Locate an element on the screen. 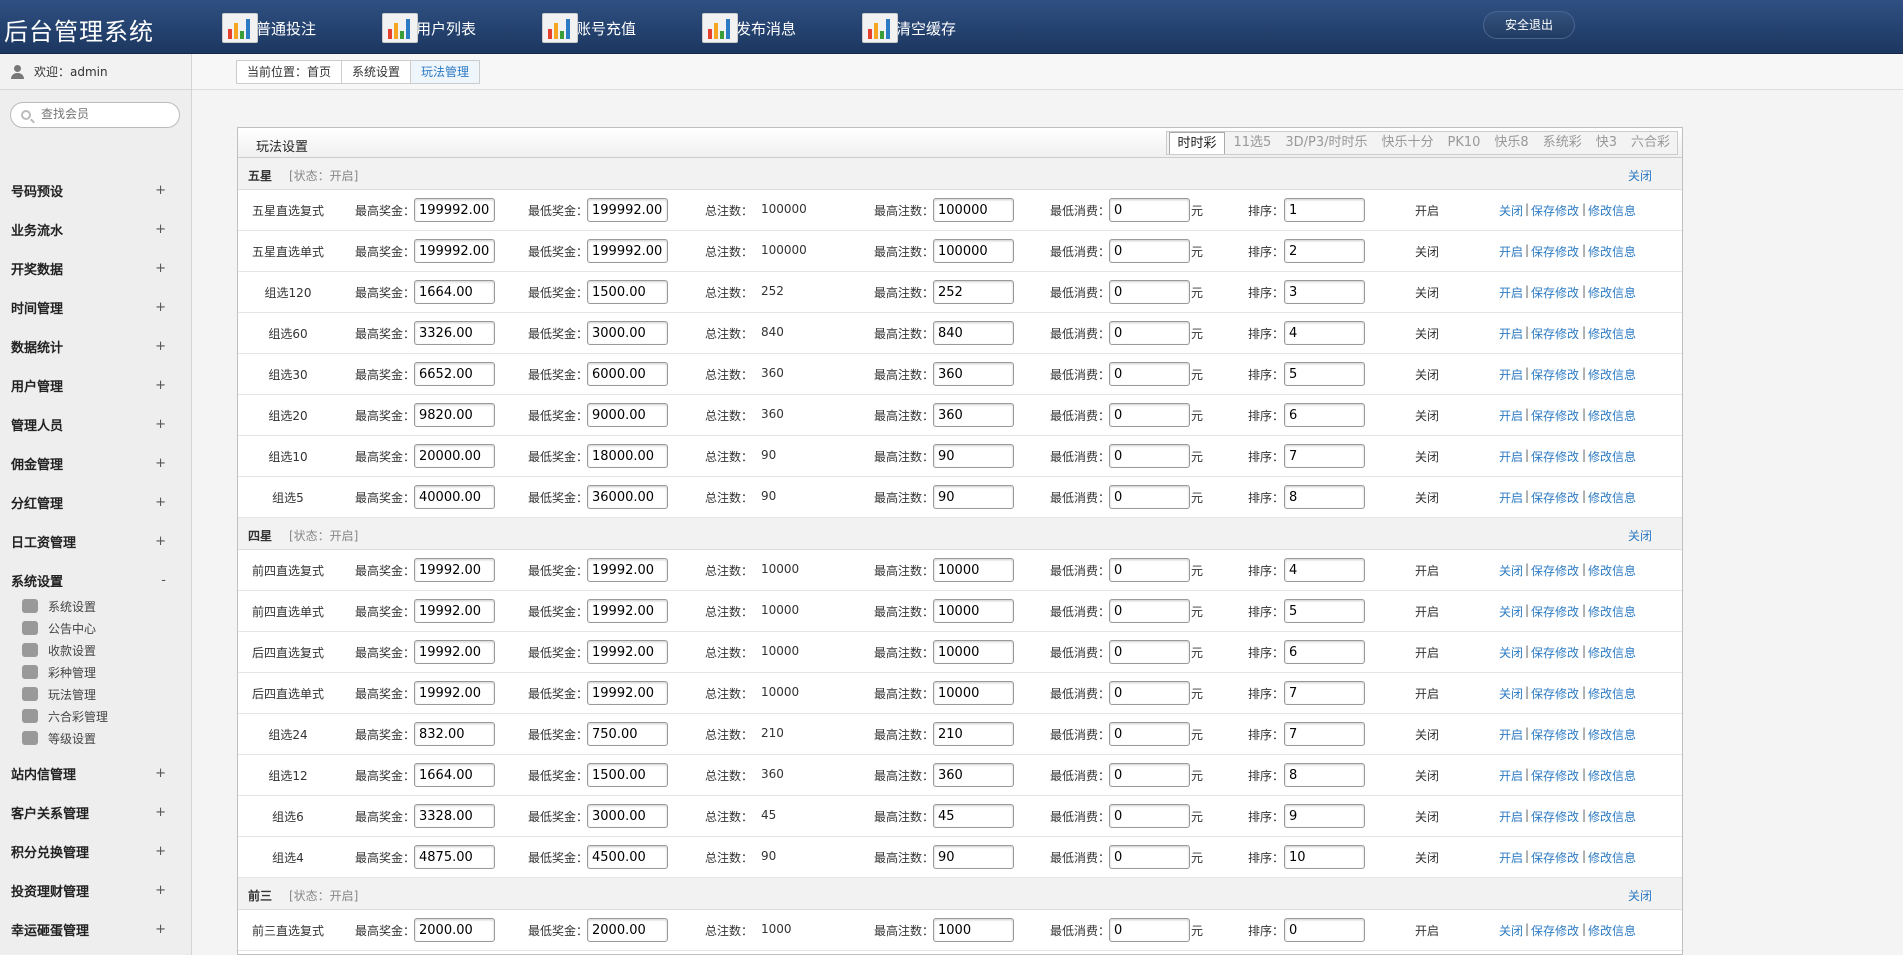 The image size is (1903, 955). sidebar-subitem-1: 公告中心 is located at coordinates (59, 628).